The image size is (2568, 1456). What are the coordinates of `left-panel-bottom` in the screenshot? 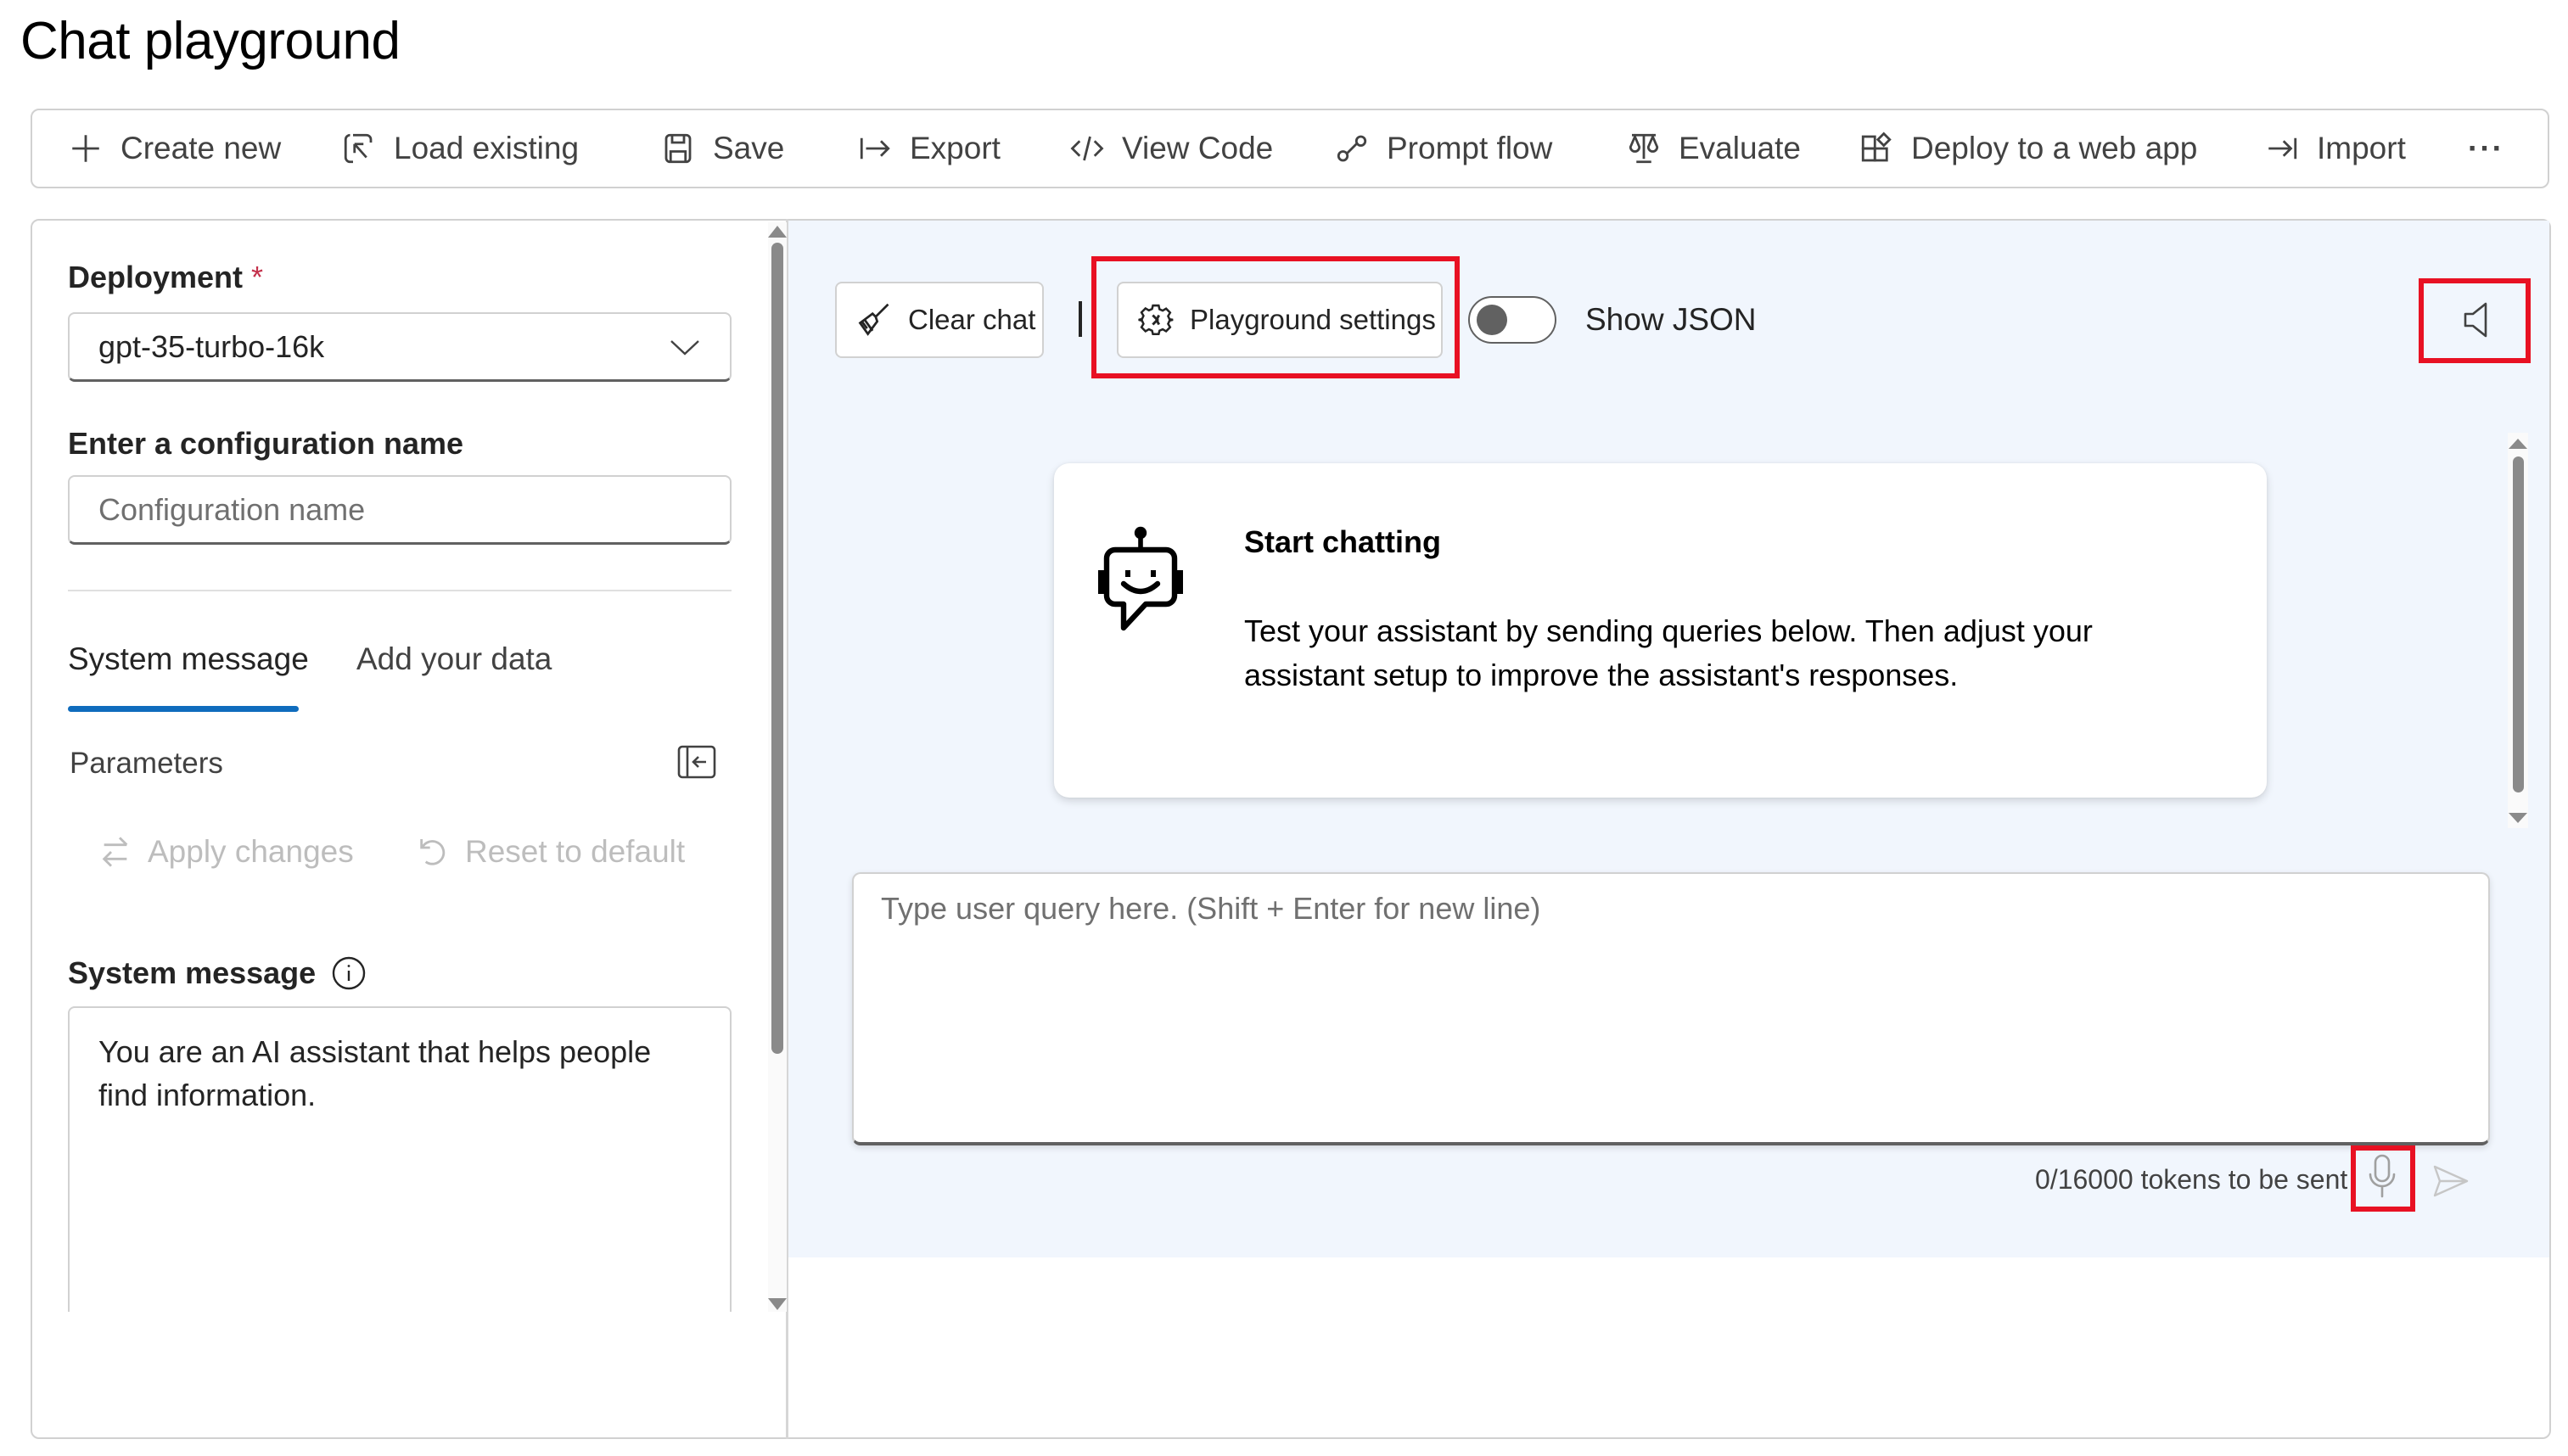 It's located at (418, 1371).